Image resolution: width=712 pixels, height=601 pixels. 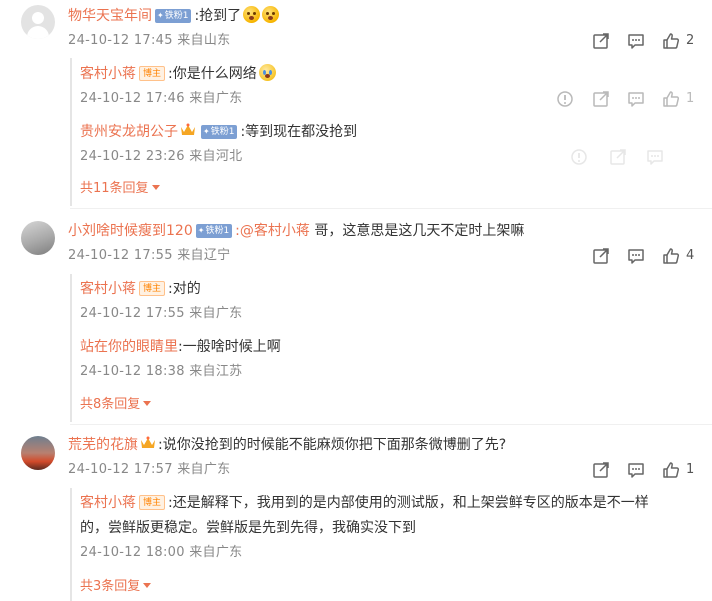 I want to click on reply-text: :等到现在都没抢到, so click(x=299, y=132).